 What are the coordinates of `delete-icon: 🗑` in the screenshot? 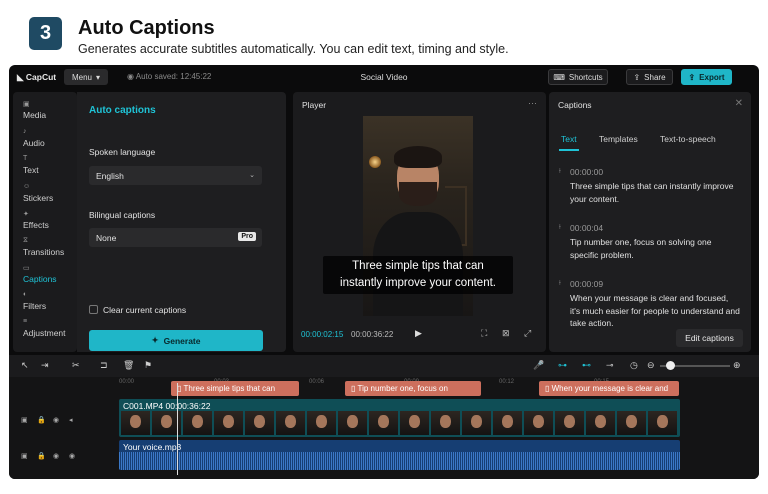 It's located at (128, 365).